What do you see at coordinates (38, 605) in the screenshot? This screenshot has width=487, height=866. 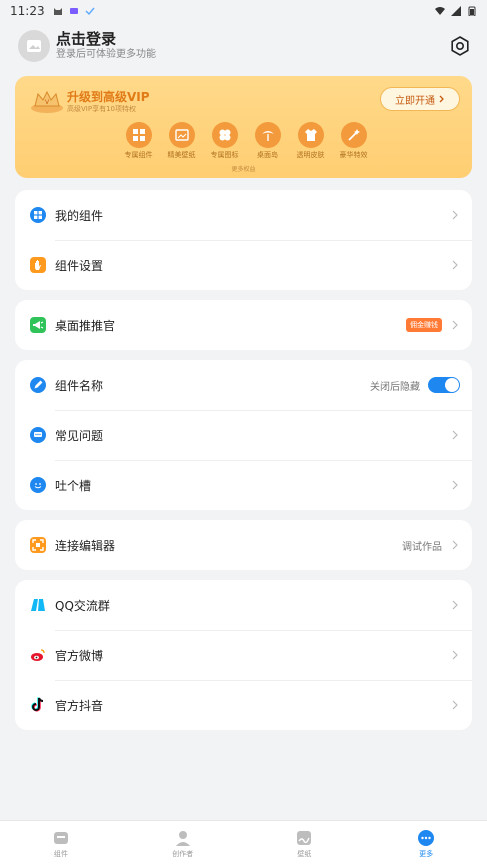 I see `qq-icon` at bounding box center [38, 605].